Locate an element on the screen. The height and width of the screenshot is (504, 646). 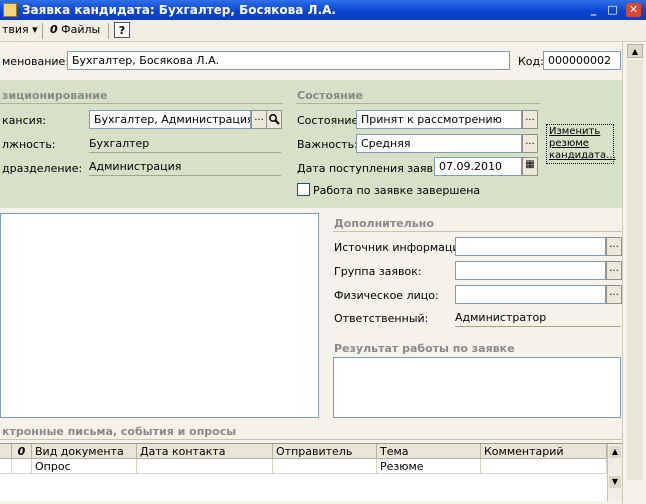
positioning-section-title: зиционирование is located at coordinates (55, 95).